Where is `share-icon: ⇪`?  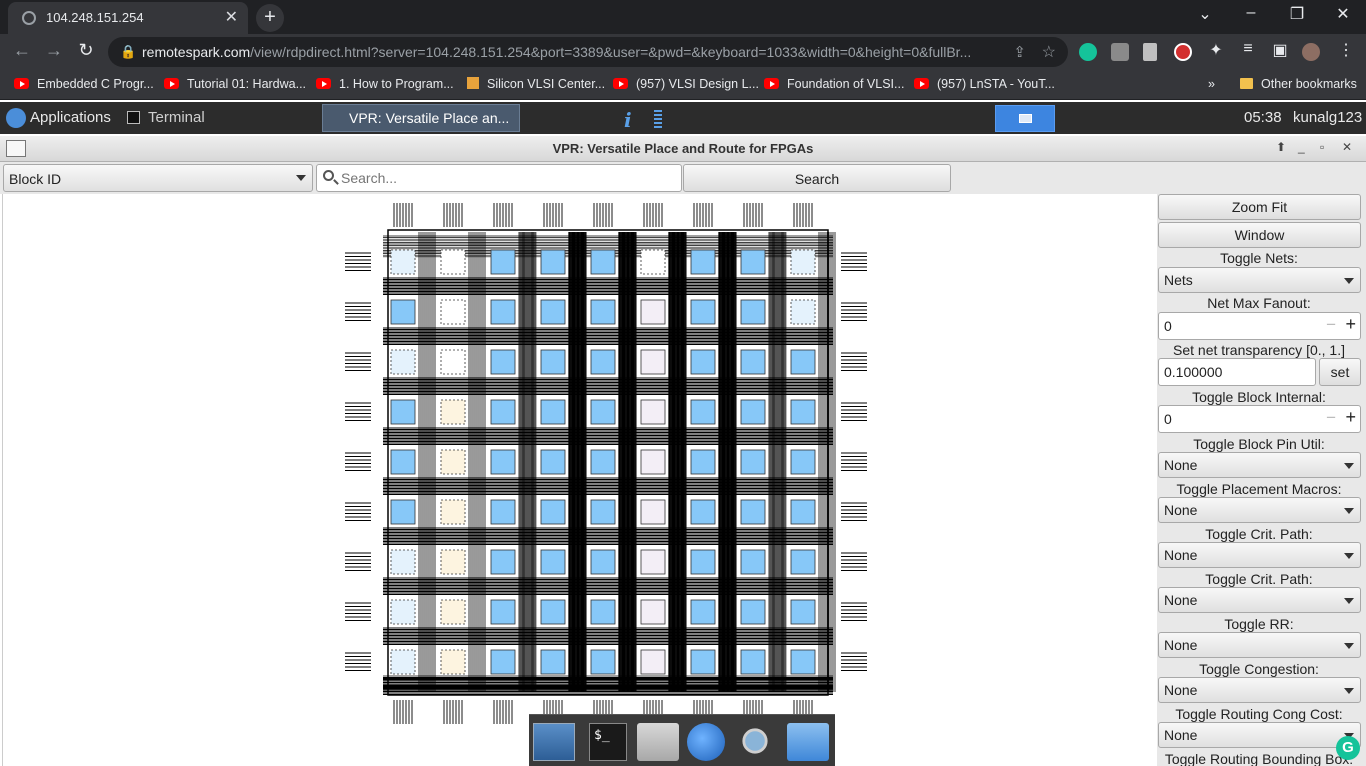
share-icon: ⇪ is located at coordinates (1019, 52).